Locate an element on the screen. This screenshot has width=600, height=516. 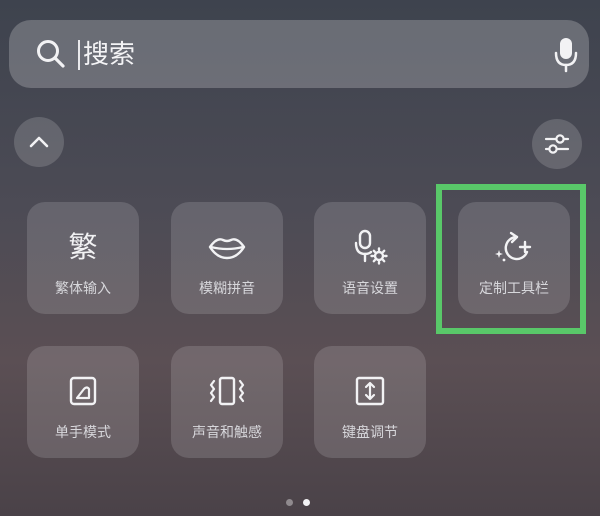
search-bar is located at coordinates (299, 54).